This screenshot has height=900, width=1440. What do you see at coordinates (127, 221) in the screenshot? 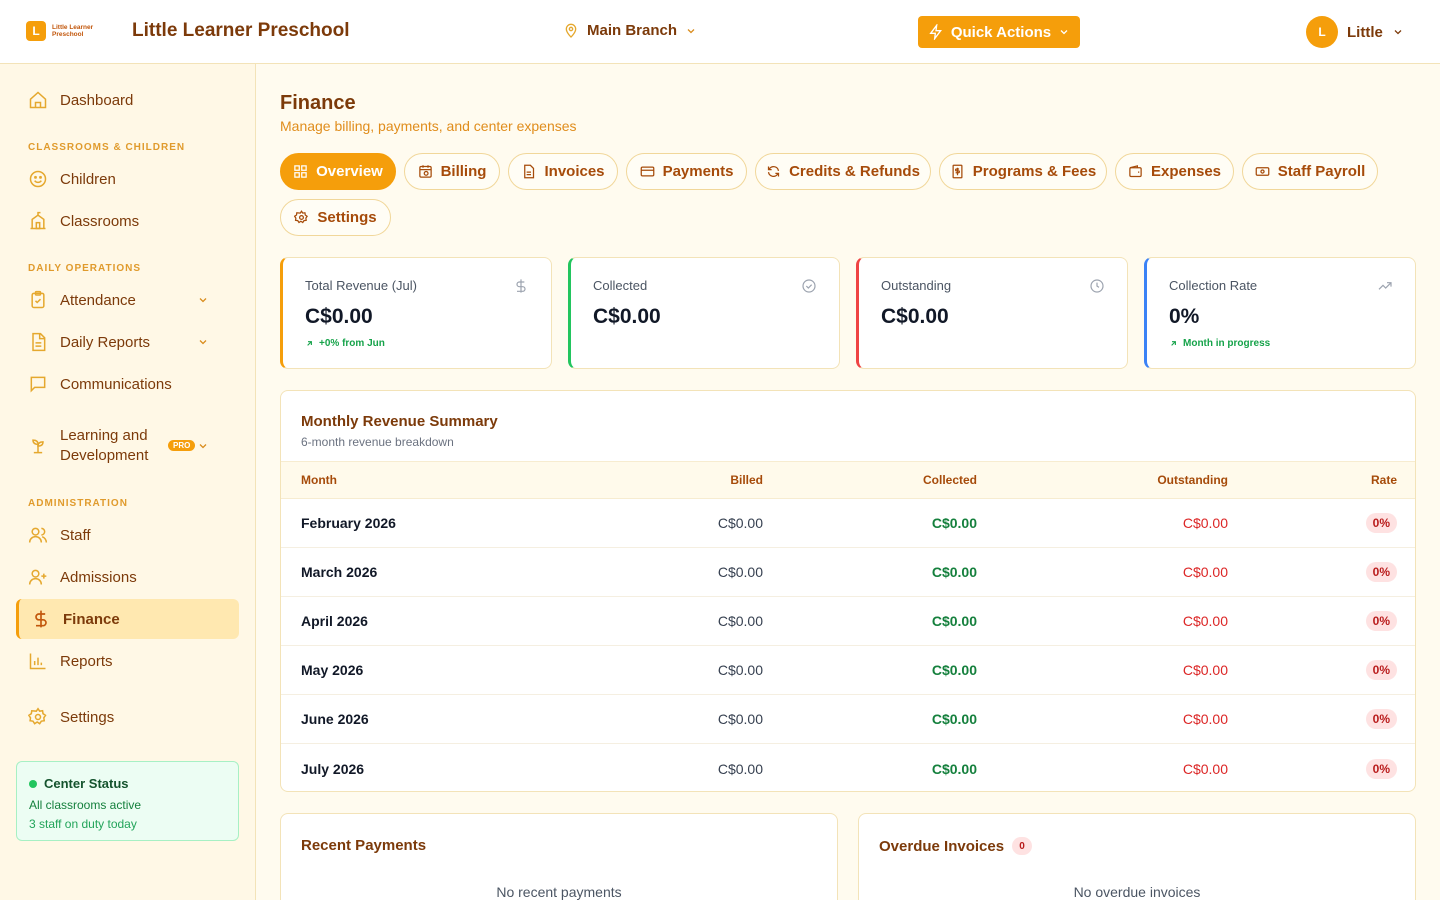
I see `sidebar-item-classrooms: Classrooms` at bounding box center [127, 221].